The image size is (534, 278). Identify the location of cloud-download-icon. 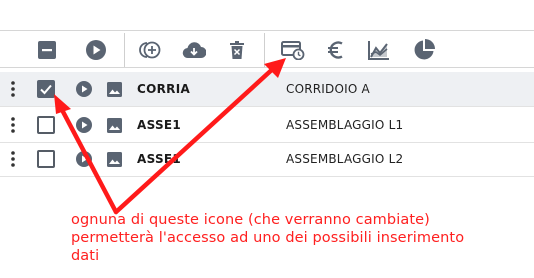
(194, 49).